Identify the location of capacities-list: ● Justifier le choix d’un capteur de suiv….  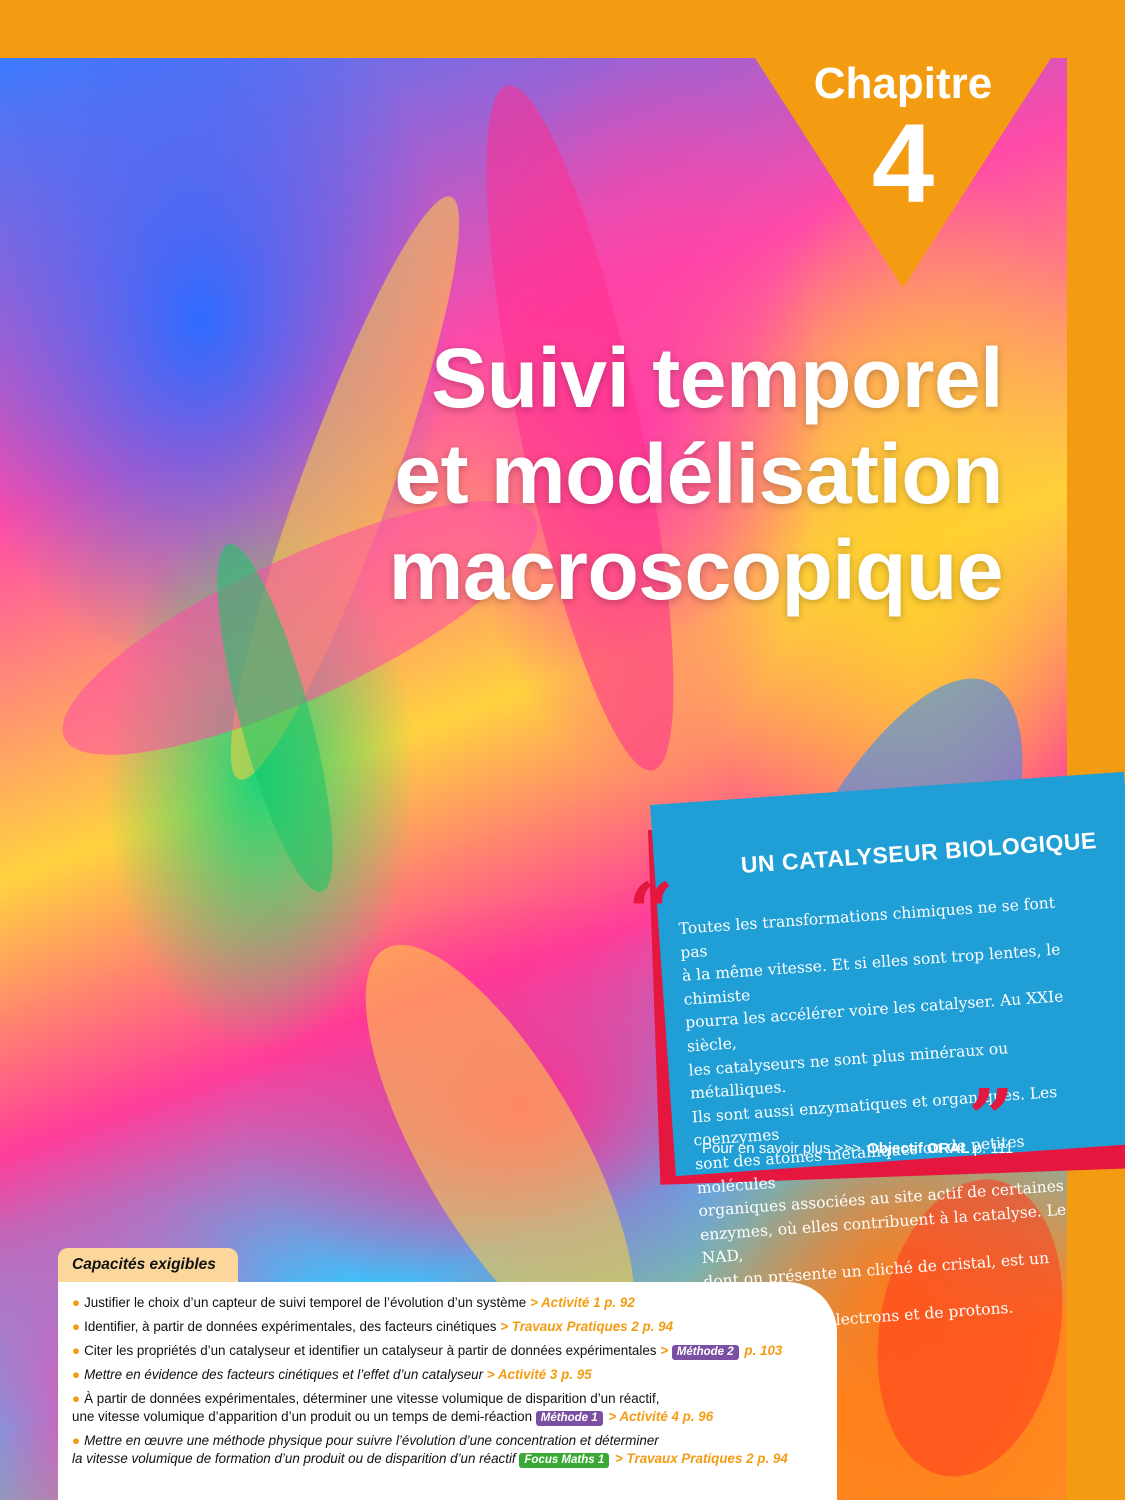
(452, 1384).